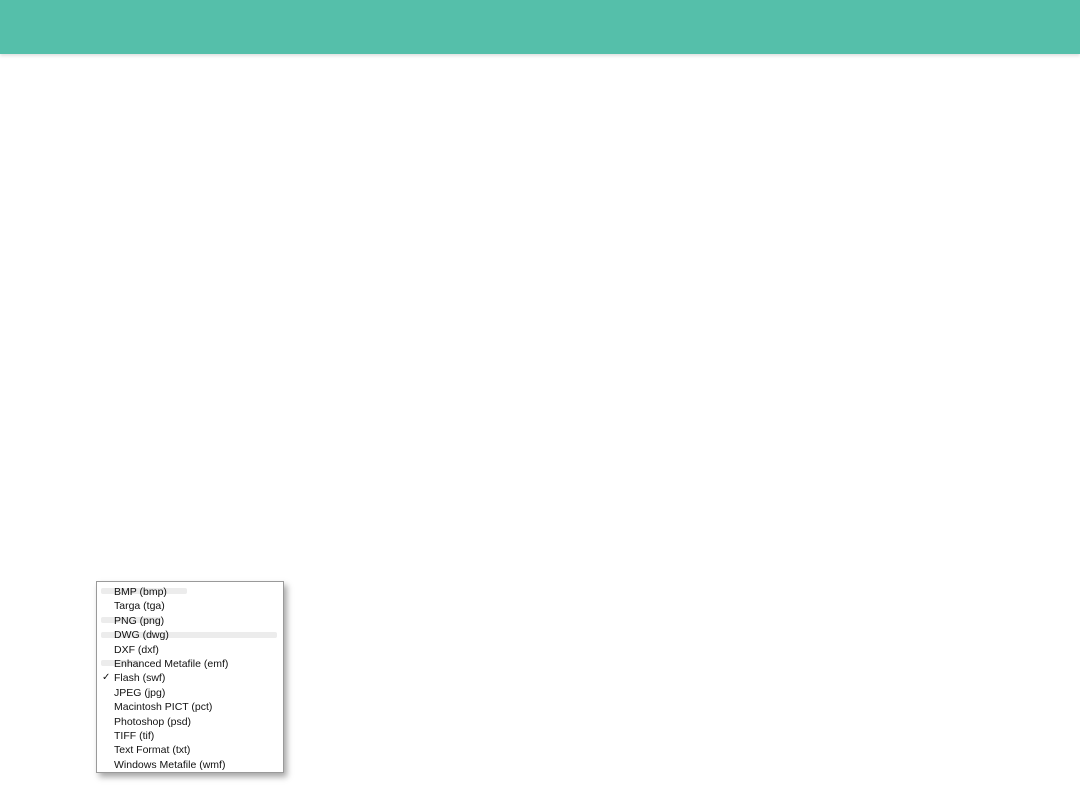 Image resolution: width=1080 pixels, height=788 pixels. What do you see at coordinates (153, 721) in the screenshot?
I see `menu-item-label: Photoshop (psd)` at bounding box center [153, 721].